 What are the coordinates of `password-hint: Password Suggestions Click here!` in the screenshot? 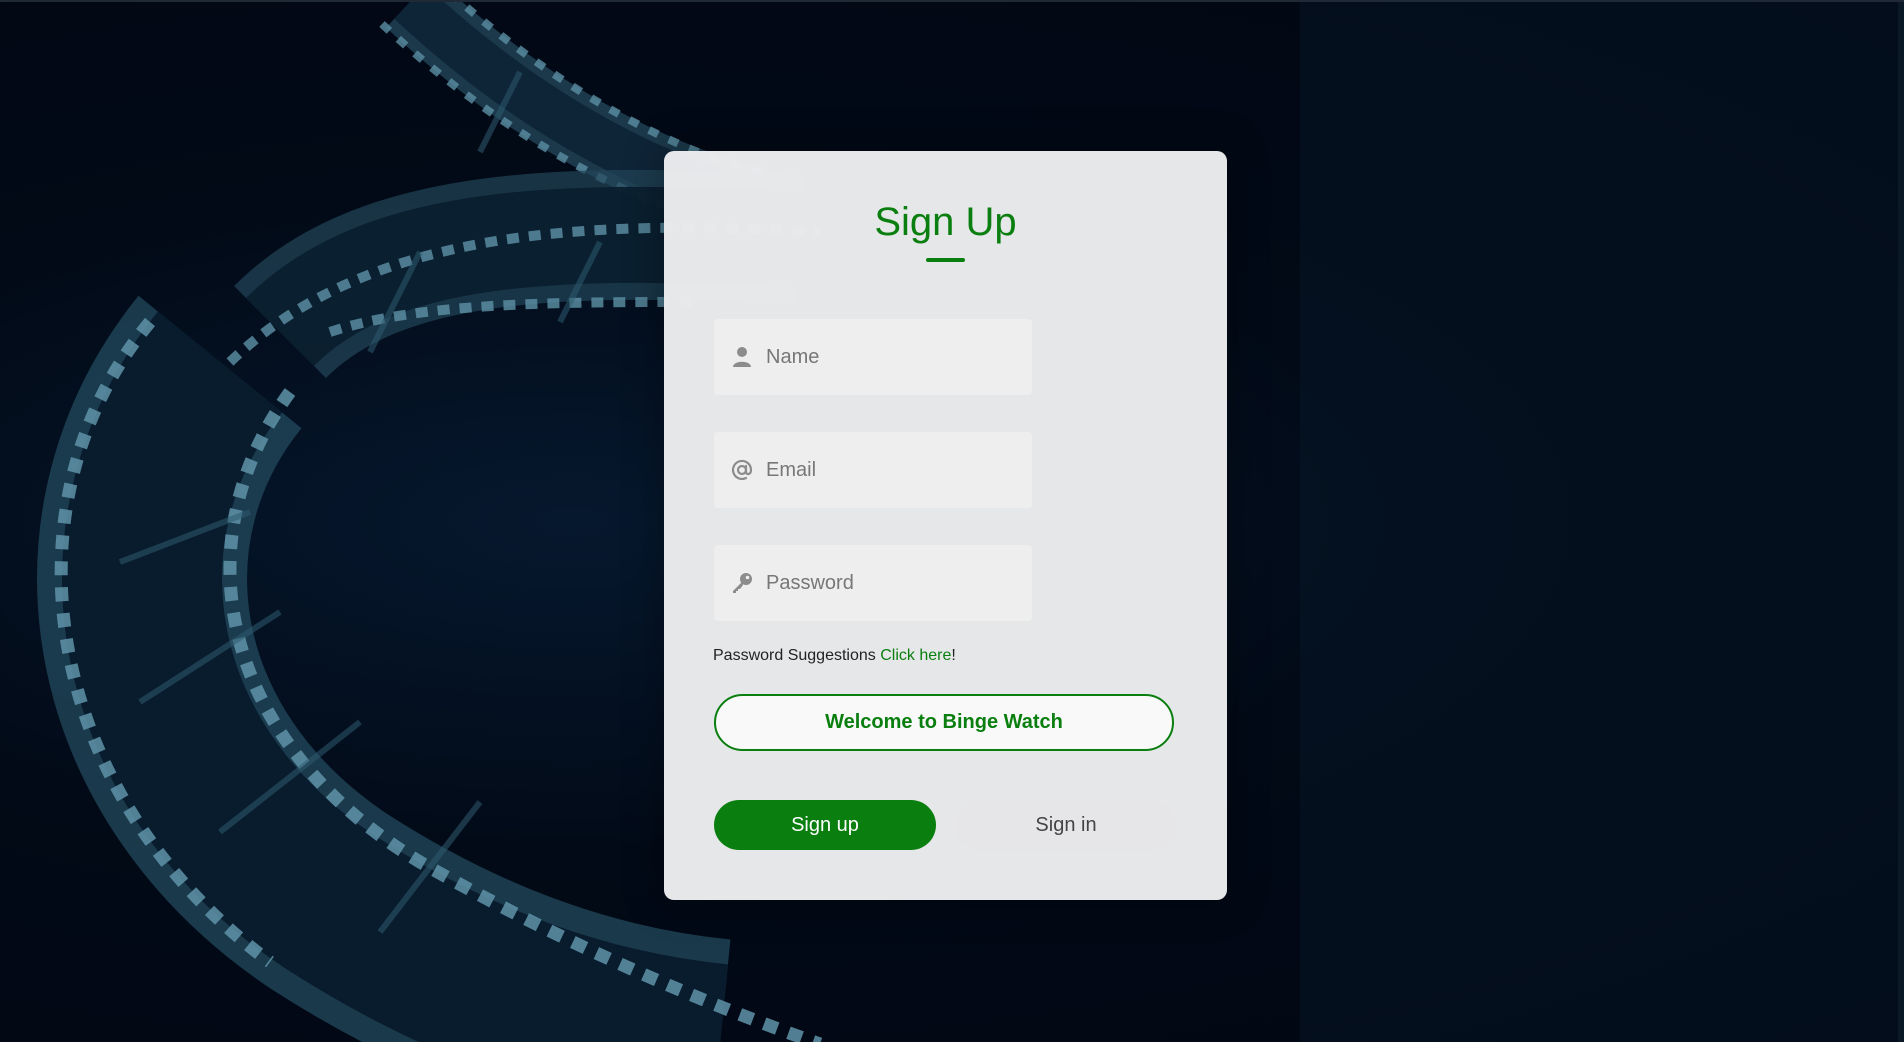 It's located at (834, 656).